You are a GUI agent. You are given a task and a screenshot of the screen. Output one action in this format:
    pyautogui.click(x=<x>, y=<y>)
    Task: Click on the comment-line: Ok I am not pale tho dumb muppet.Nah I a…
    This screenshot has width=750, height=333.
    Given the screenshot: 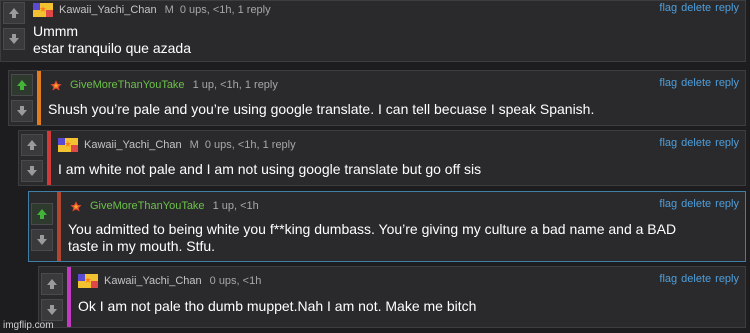 What is the action you would take?
    pyautogui.click(x=277, y=306)
    